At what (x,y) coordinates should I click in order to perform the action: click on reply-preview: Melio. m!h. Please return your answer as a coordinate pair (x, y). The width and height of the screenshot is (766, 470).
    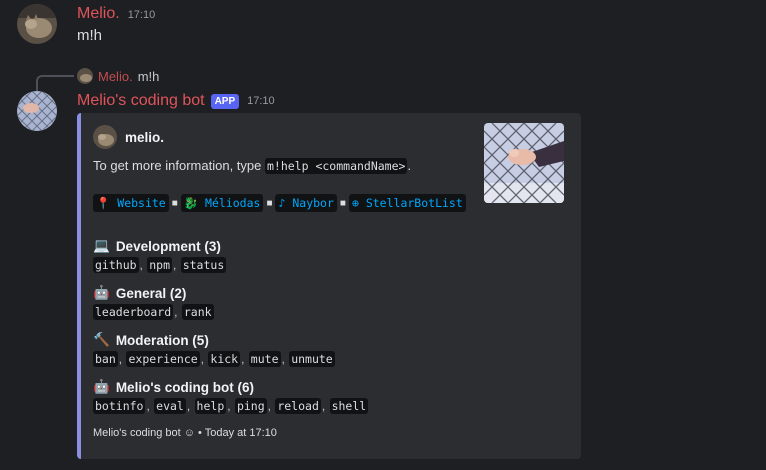
    Looking at the image, I should click on (118, 76).